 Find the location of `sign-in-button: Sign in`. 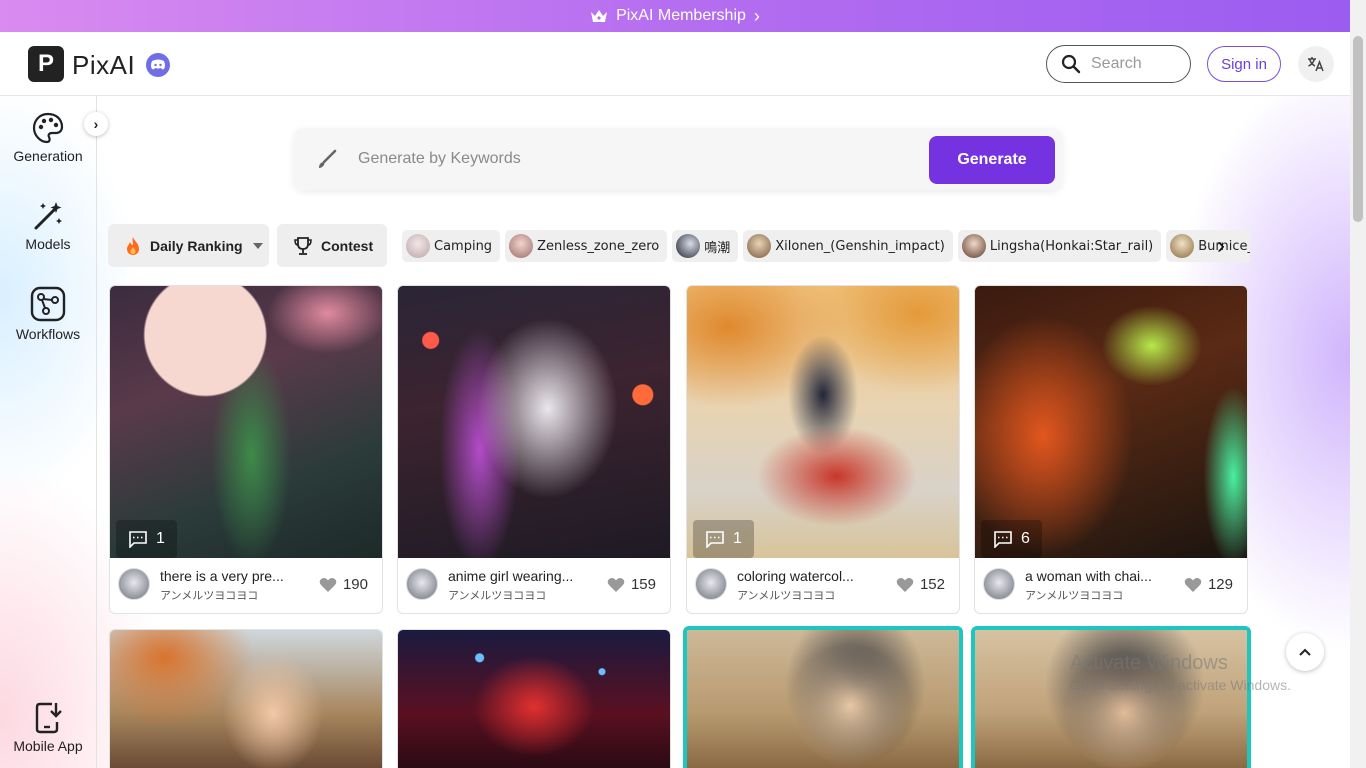

sign-in-button: Sign in is located at coordinates (1244, 64).